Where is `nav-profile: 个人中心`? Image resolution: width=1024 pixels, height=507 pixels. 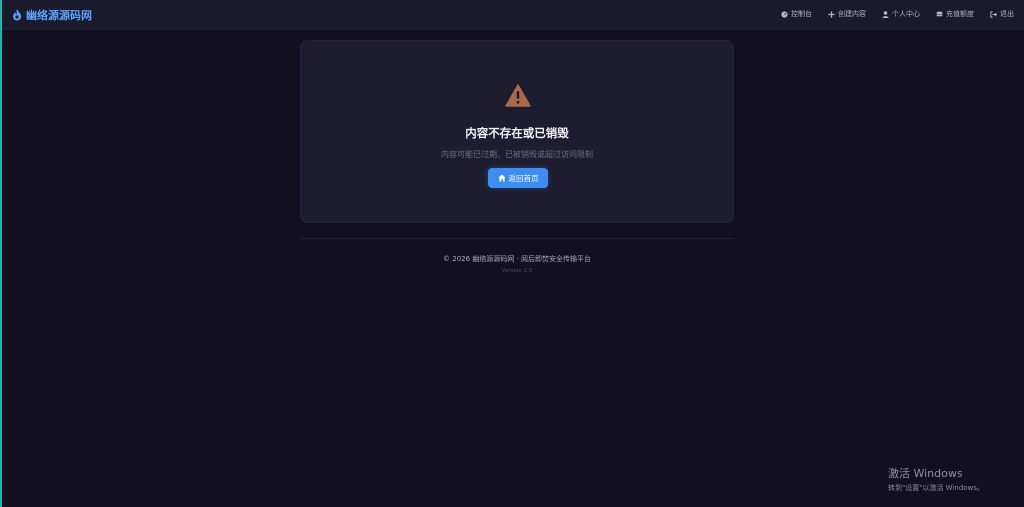
nav-profile: 个人中心 is located at coordinates (901, 14).